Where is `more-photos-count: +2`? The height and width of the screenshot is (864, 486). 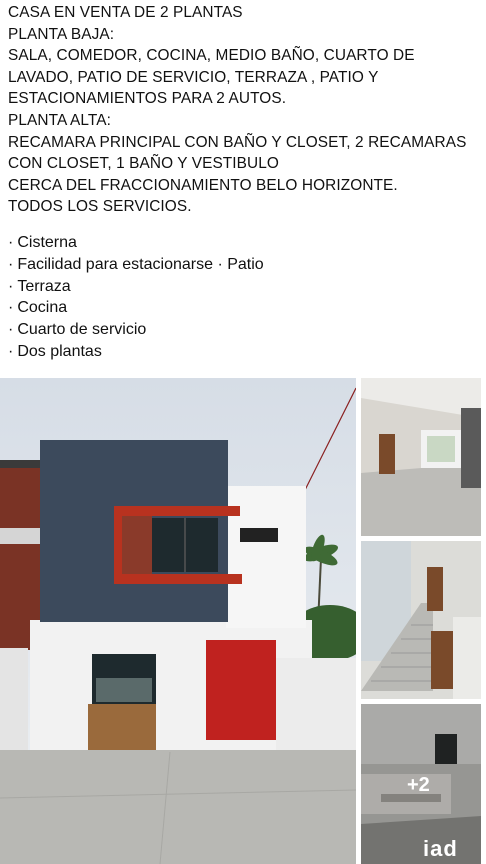
more-photos-count: +2 is located at coordinates (418, 785).